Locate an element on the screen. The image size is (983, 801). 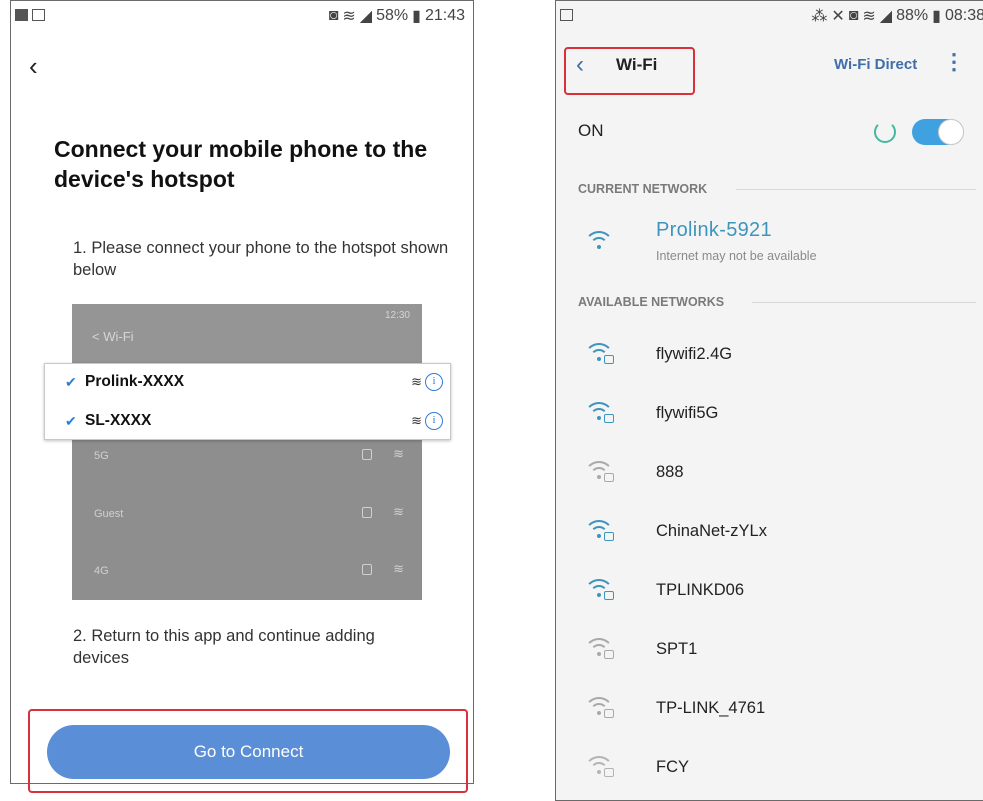
illustration-network-row: Guest ≋ is located at coordinates (249, 512).